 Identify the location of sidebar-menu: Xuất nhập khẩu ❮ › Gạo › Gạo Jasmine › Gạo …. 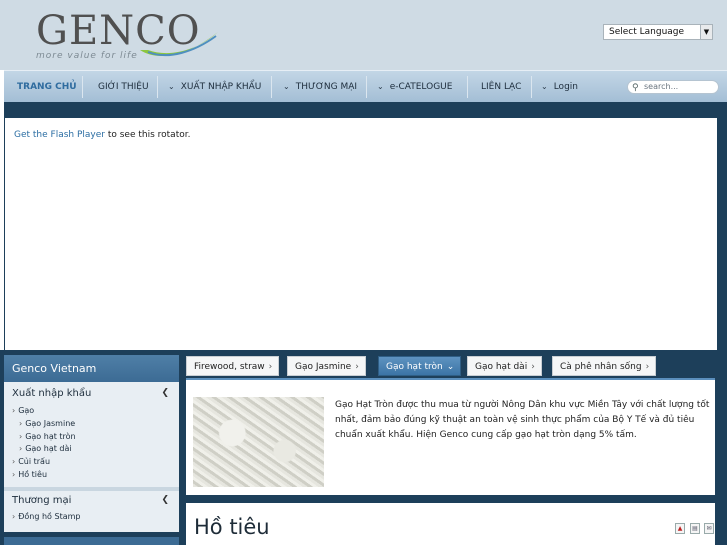
(91, 457).